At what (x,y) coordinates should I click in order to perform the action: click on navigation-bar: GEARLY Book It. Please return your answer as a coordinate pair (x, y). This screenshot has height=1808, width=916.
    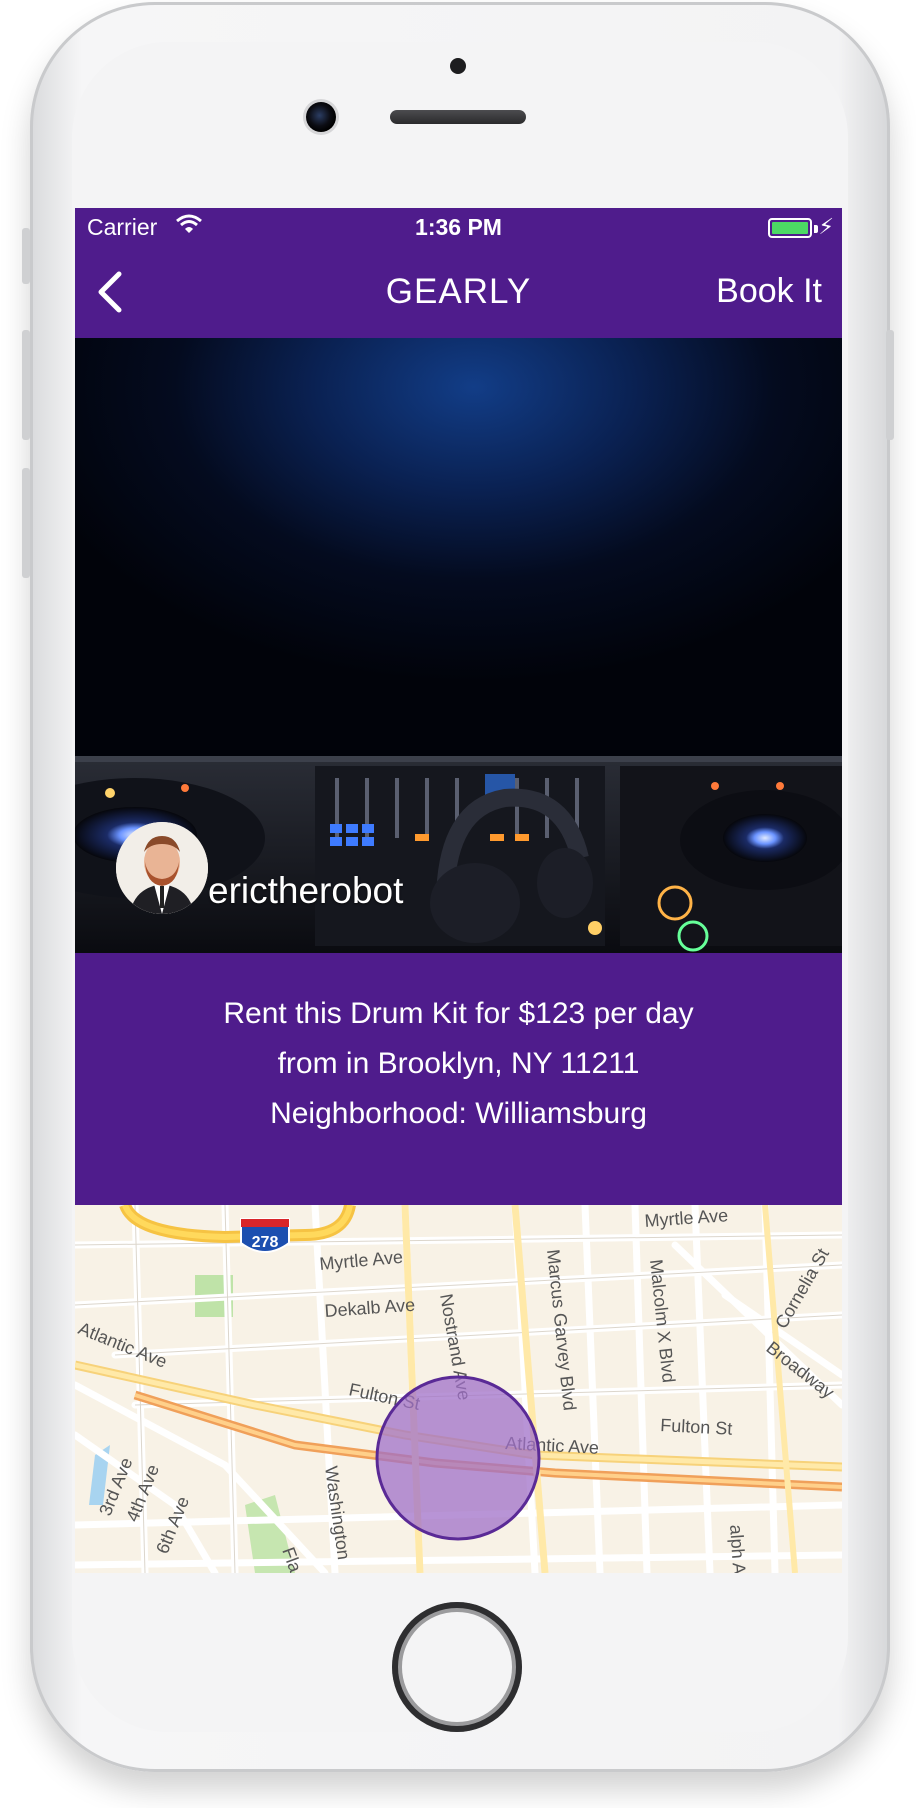
    Looking at the image, I should click on (458, 294).